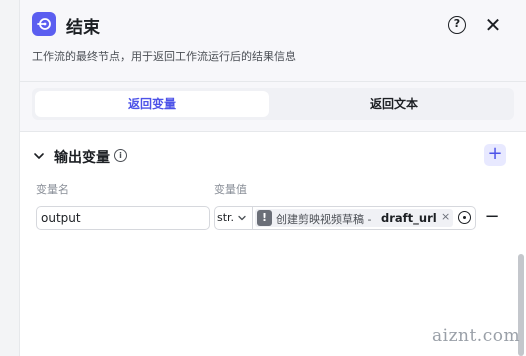 The width and height of the screenshot is (526, 356). Describe the element at coordinates (52, 189) in the screenshot. I see `column-label-name: 变量名` at that location.